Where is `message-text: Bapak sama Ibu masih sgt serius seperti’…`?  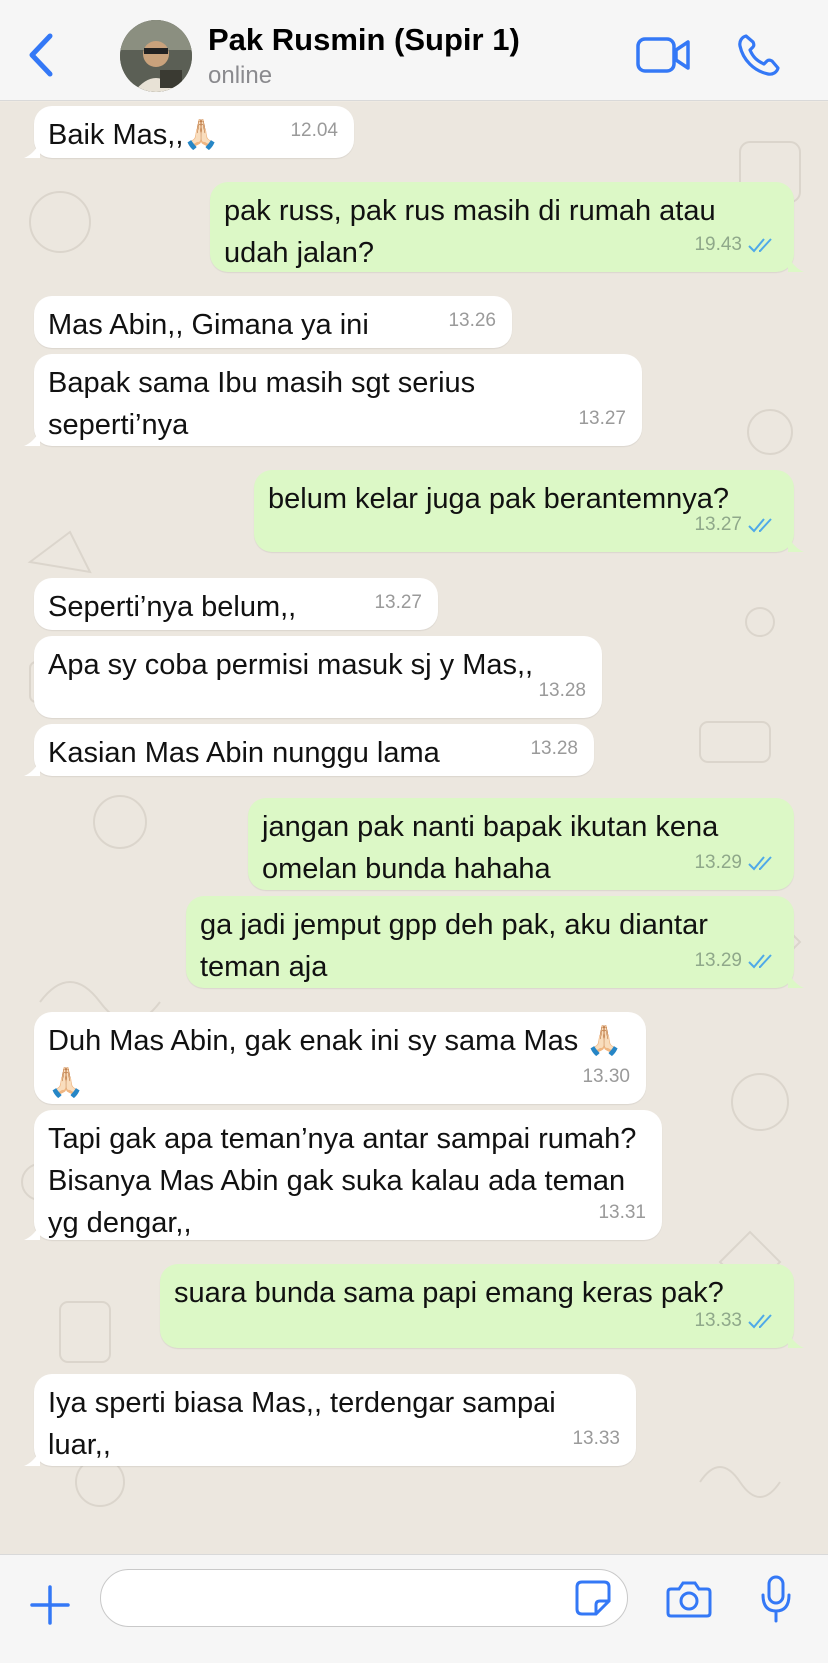
message-text: Bapak sama Ibu masih sgt serius seperti’… is located at coordinates (266, 404).